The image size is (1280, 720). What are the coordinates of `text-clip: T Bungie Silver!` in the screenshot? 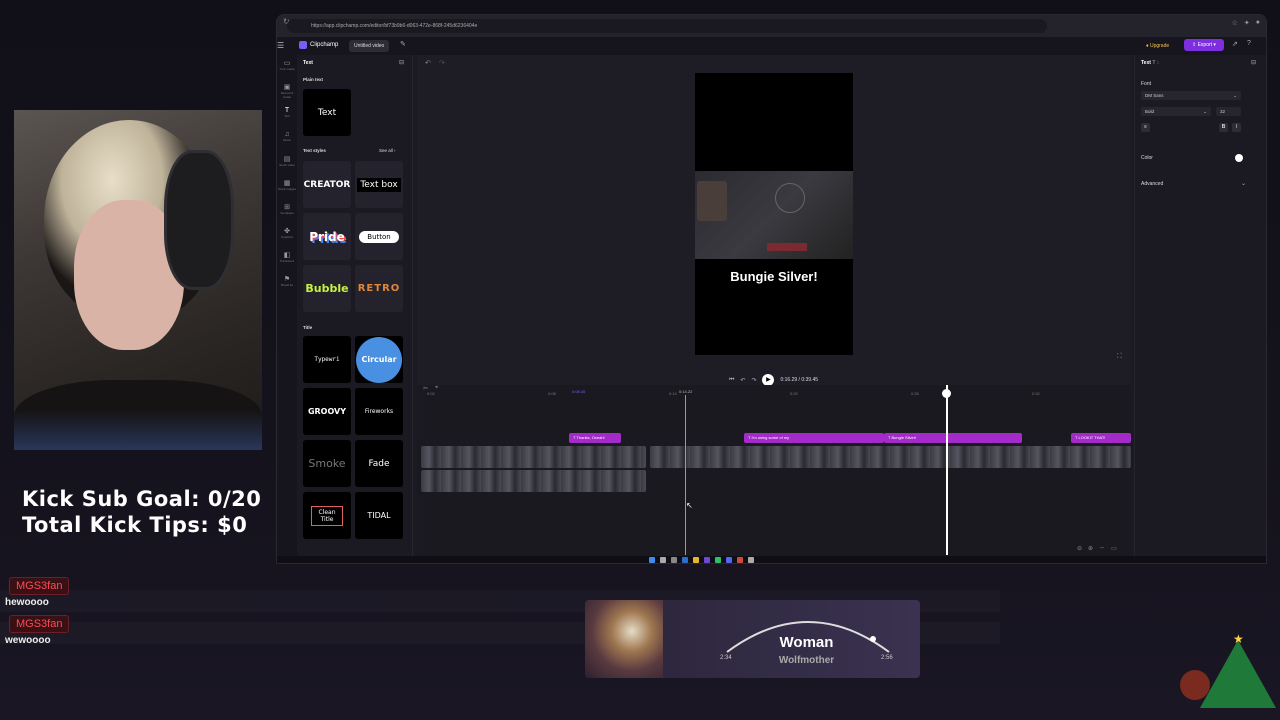 It's located at (953, 438).